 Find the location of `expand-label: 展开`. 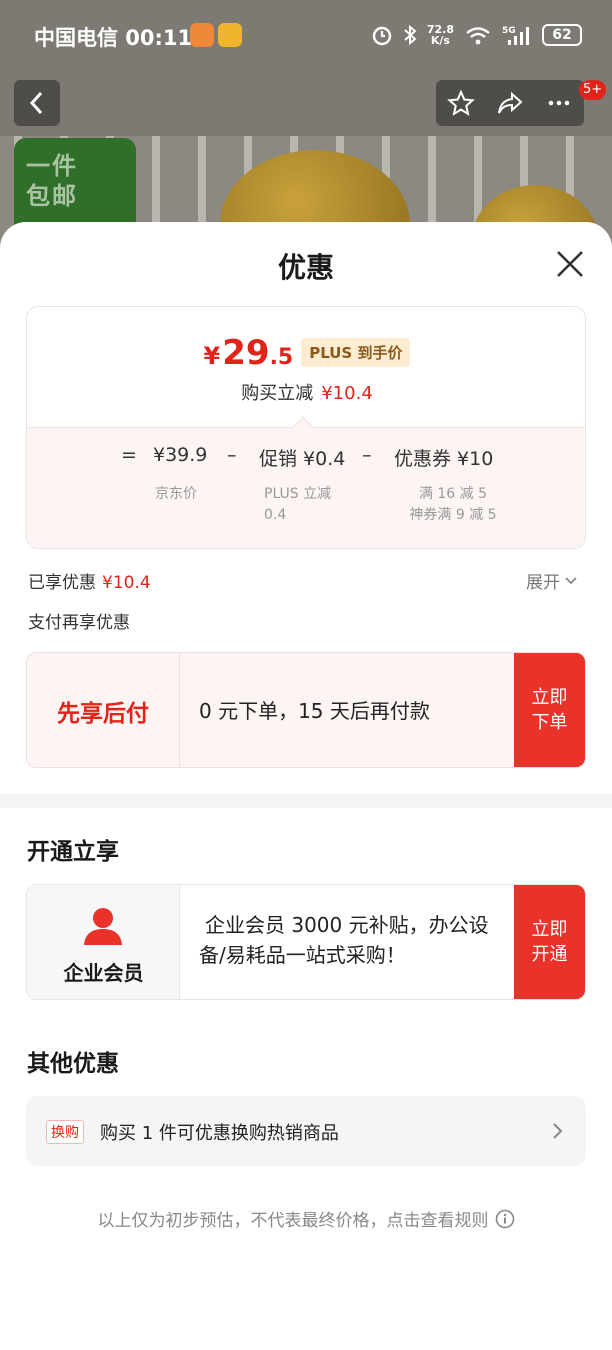

expand-label: 展开 is located at coordinates (543, 583).